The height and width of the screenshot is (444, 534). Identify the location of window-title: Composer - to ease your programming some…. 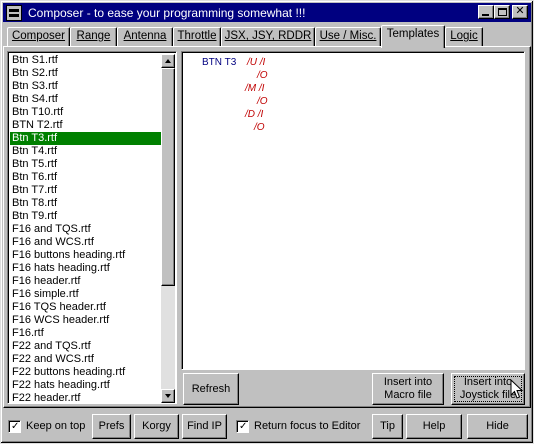
(167, 12).